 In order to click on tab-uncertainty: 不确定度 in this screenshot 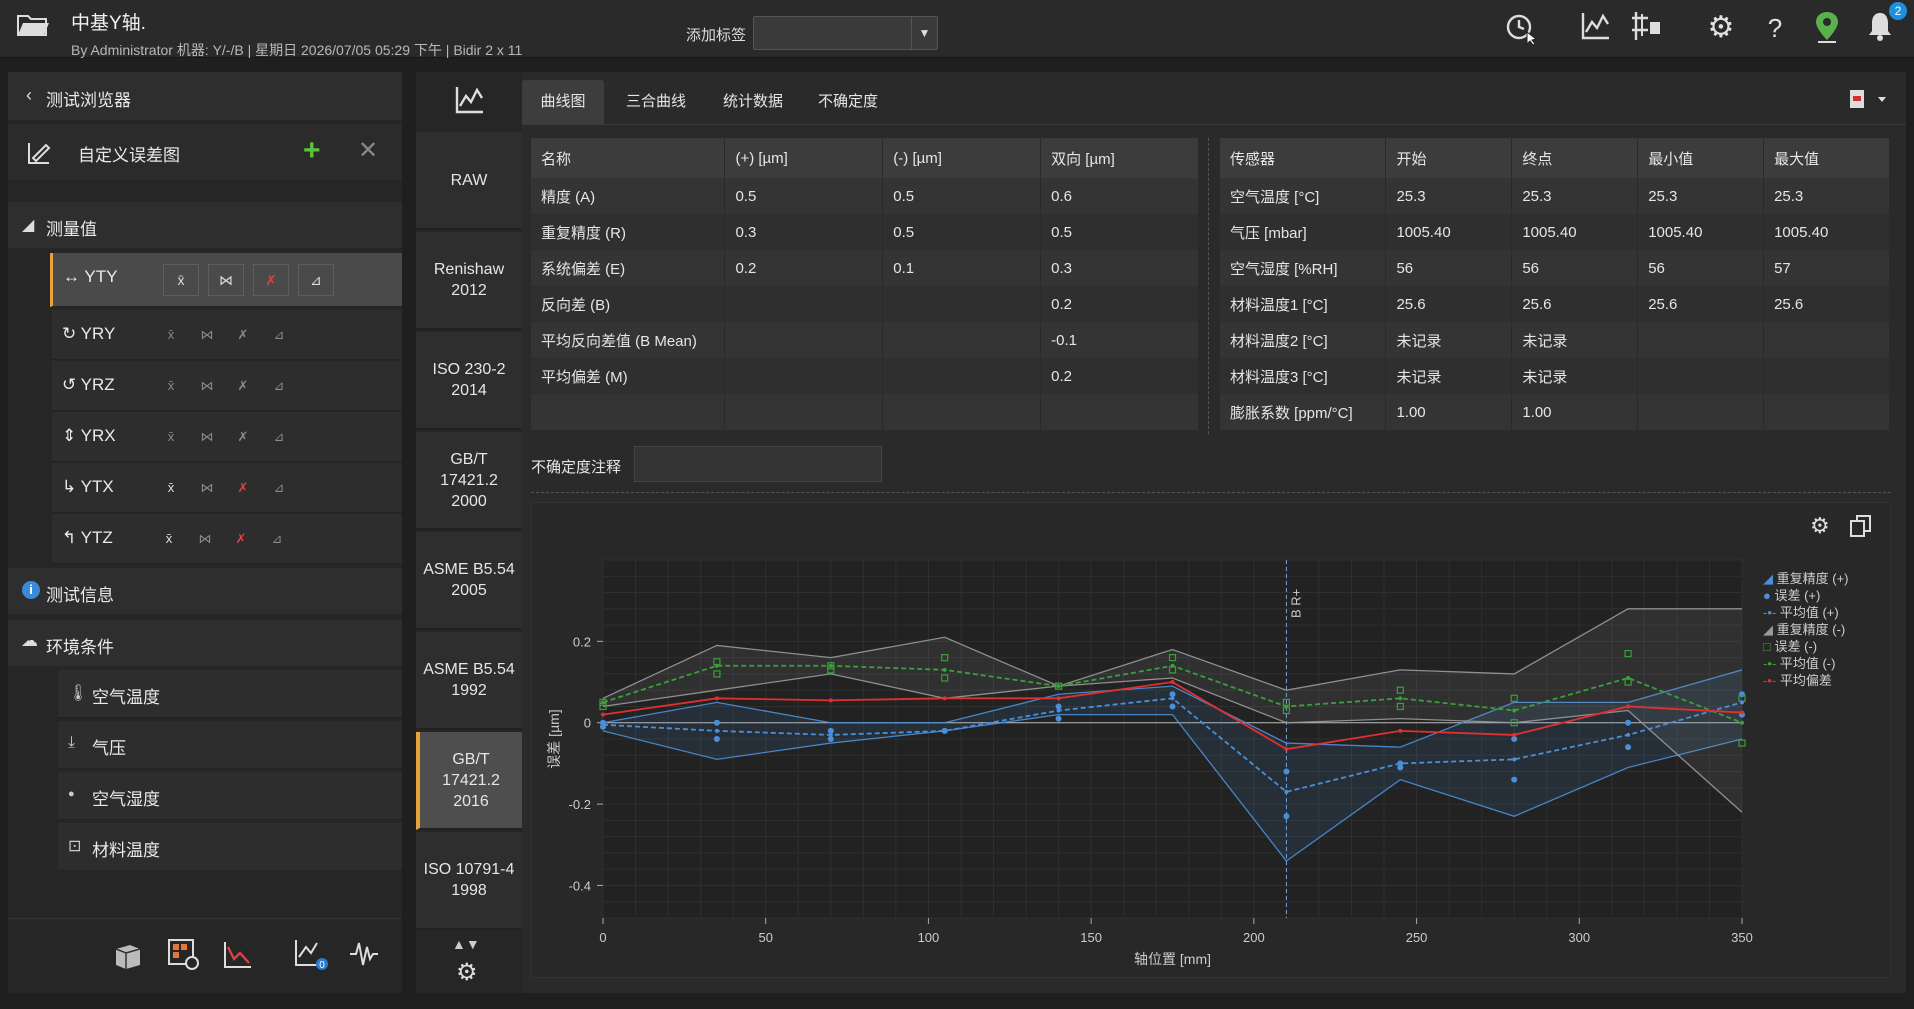, I will do `click(848, 102)`.